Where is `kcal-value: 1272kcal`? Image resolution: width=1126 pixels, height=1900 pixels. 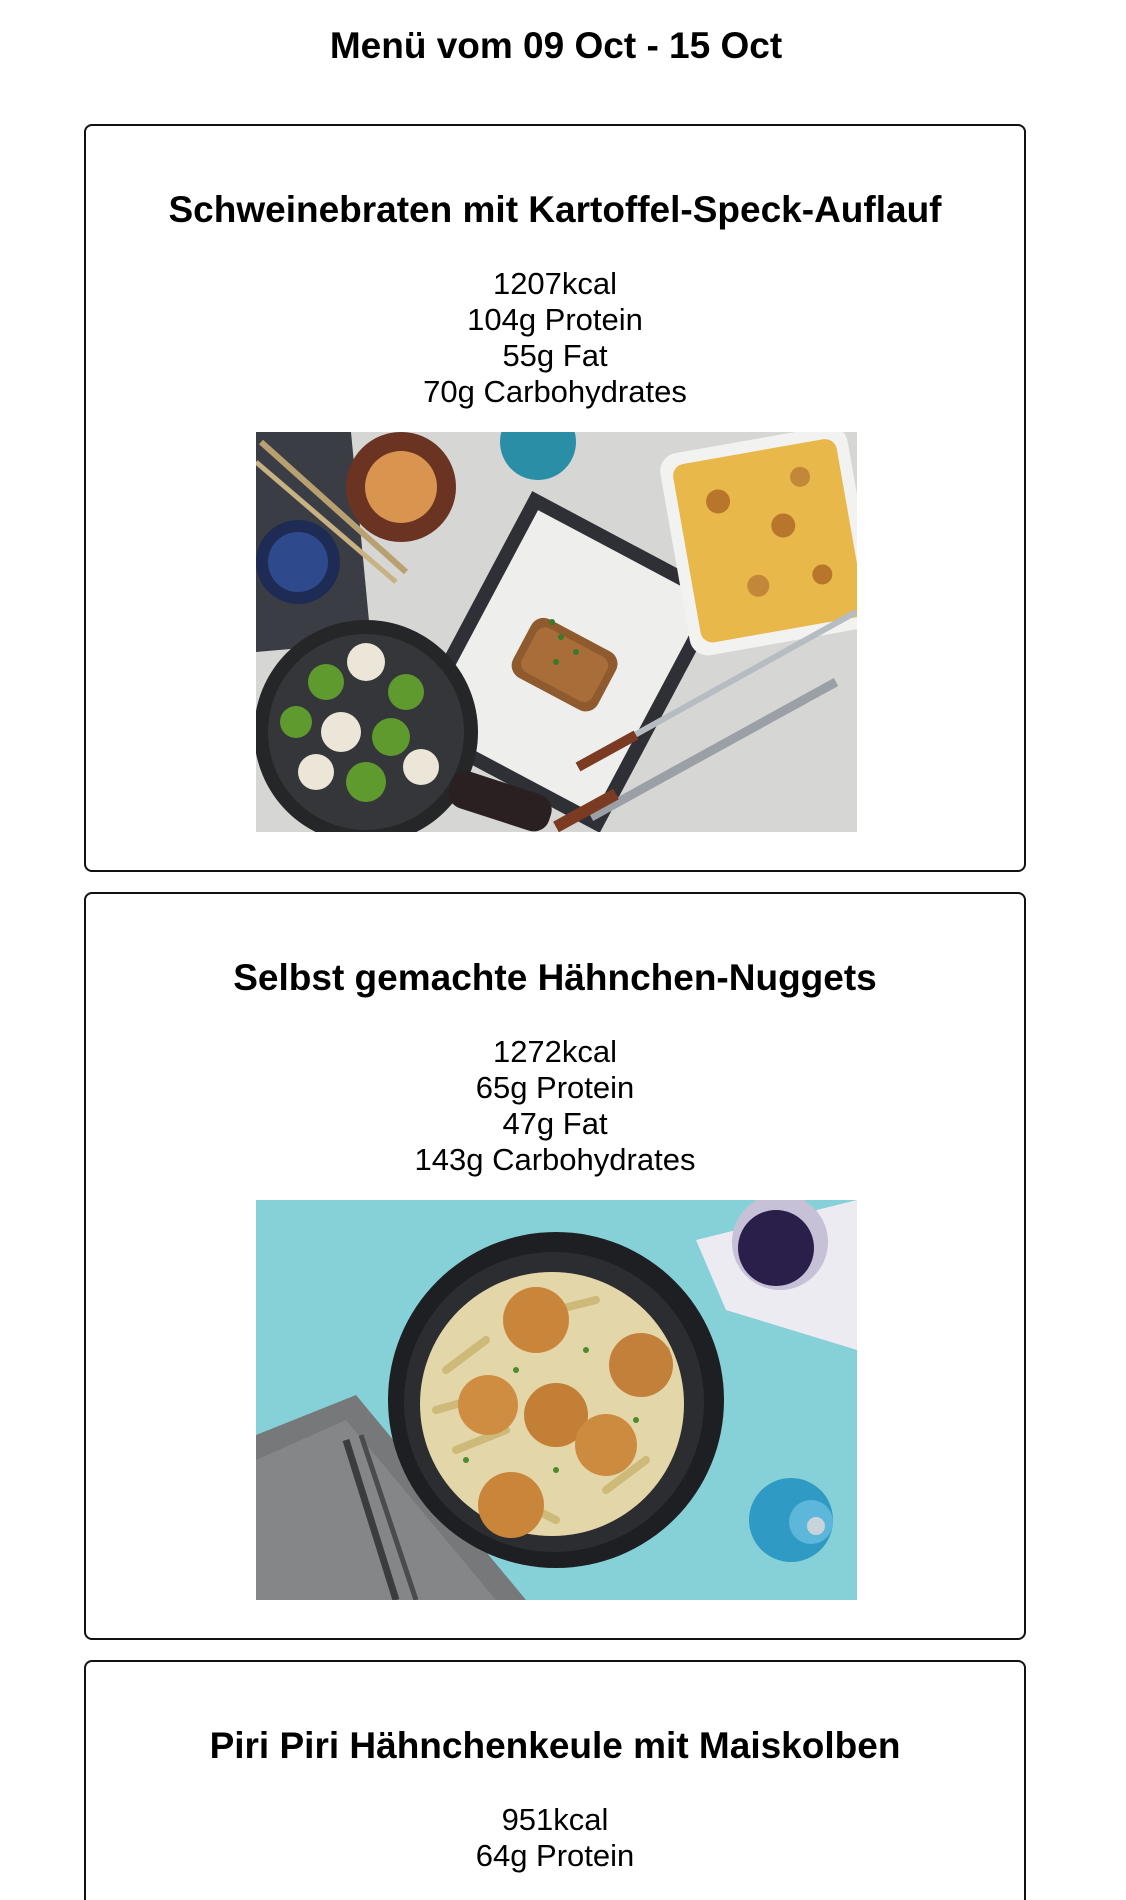
kcal-value: 1272kcal is located at coordinates (555, 1051).